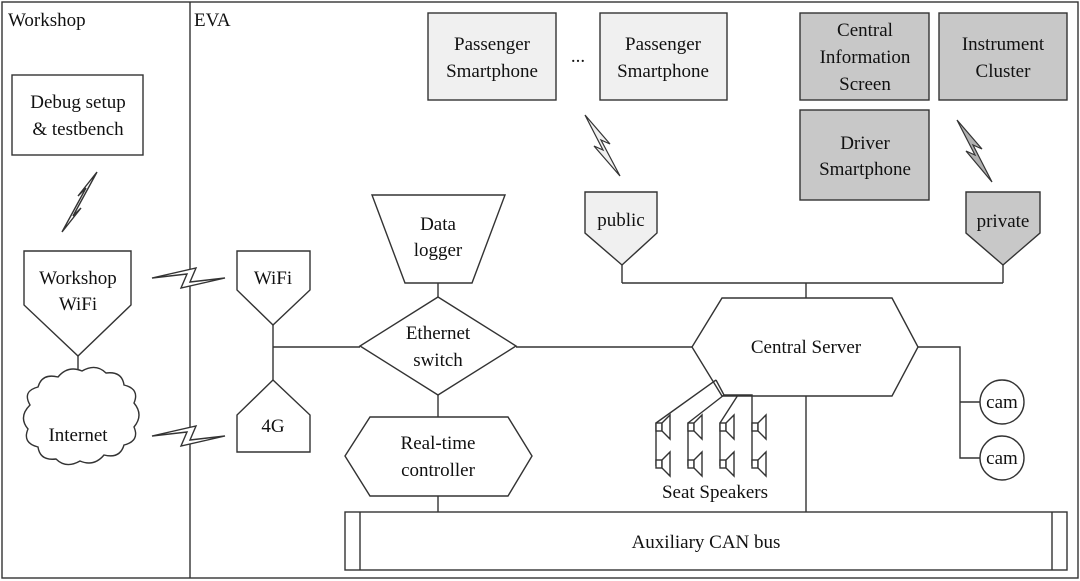  I want to click on instrument-cluster: Instrument Cluster, so click(1003, 56).